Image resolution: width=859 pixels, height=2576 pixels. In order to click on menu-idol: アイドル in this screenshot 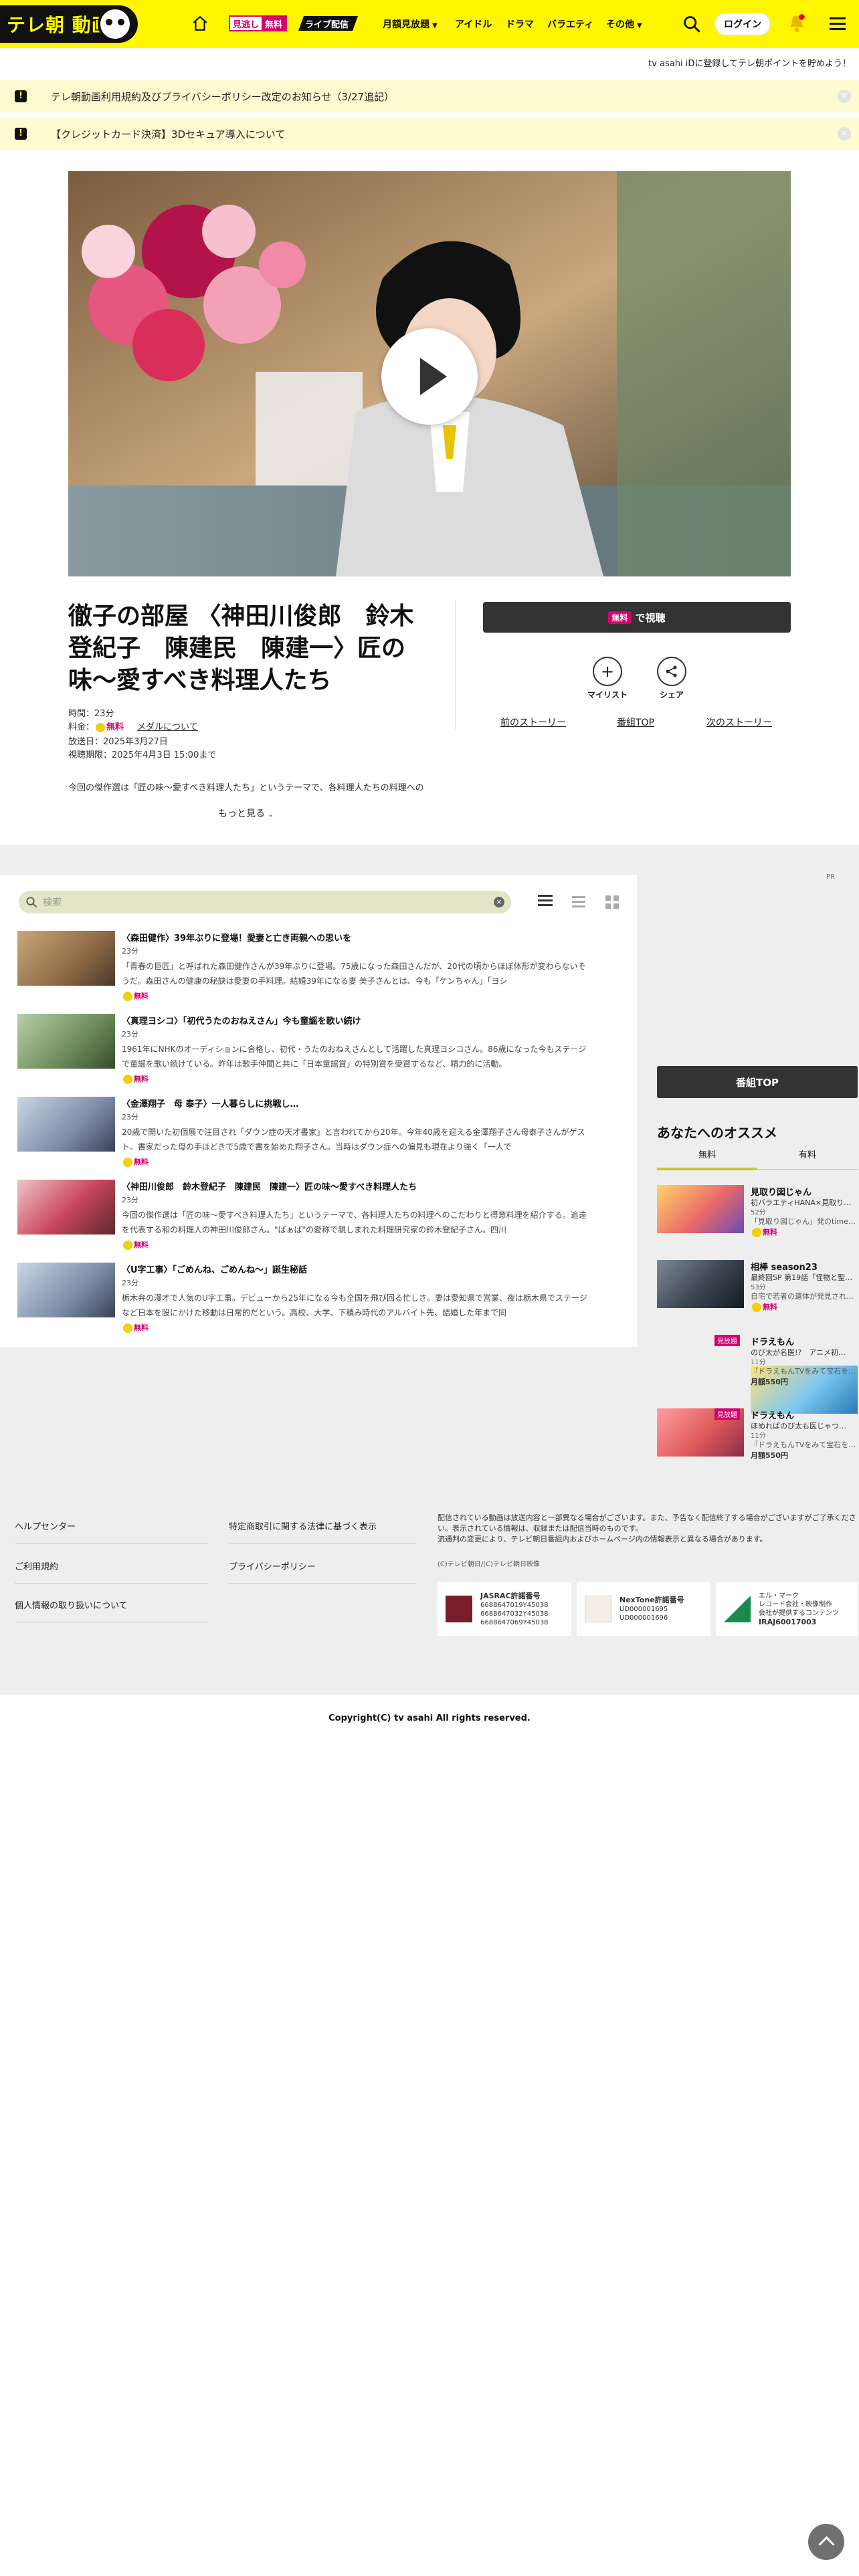, I will do `click(473, 24)`.